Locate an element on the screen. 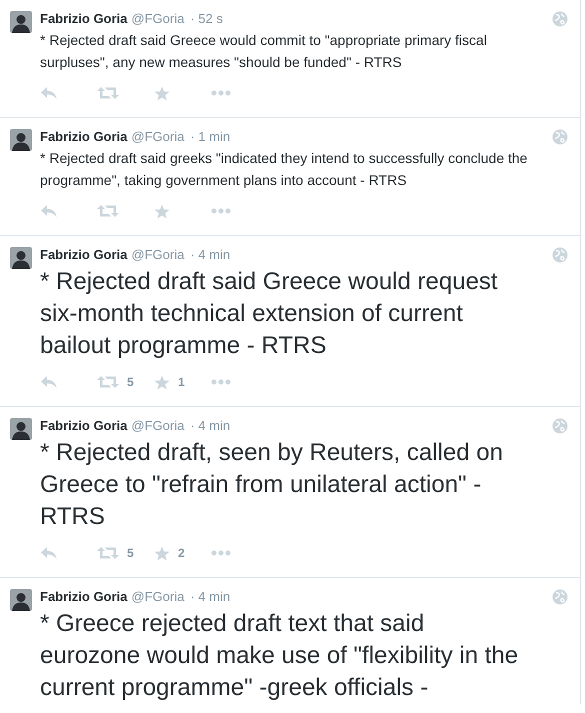  favorite-count: 2 is located at coordinates (181, 553).